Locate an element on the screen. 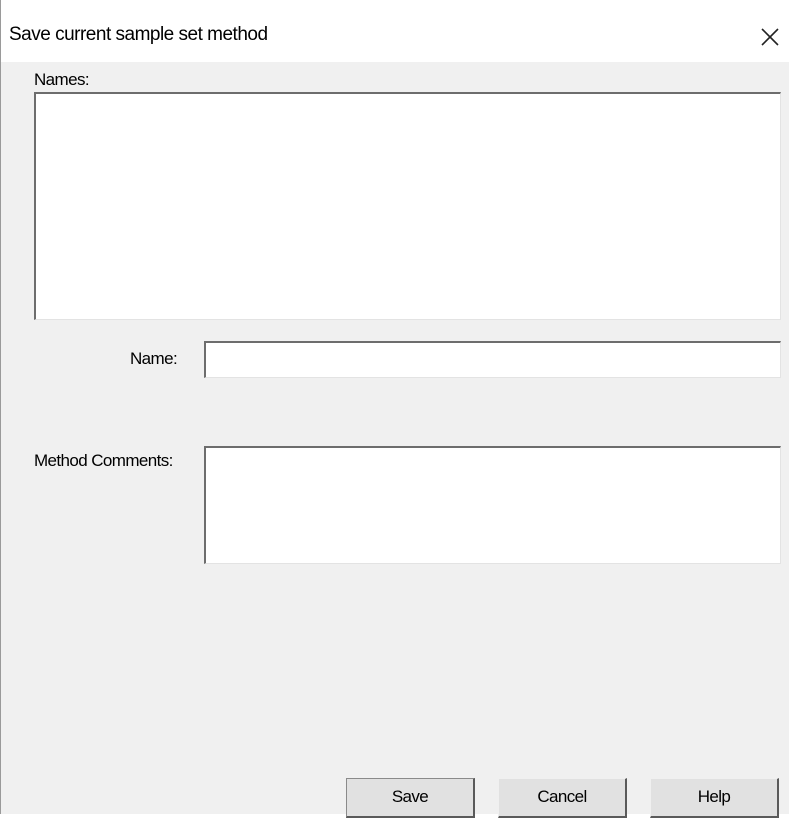 The height and width of the screenshot is (818, 789). name-label: Name: is located at coordinates (154, 358).